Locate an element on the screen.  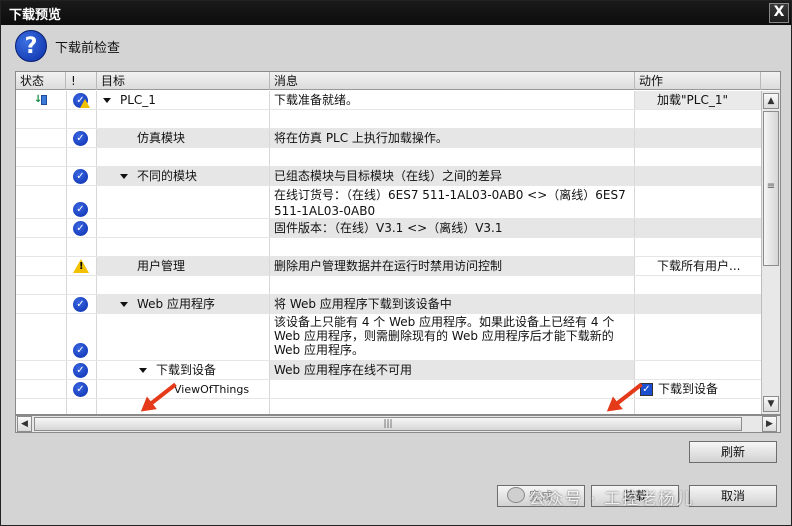
table-row: ✓ 不同的模块 已组态模块与目标模块（在线）之间的差异 is located at coordinates (388, 176).